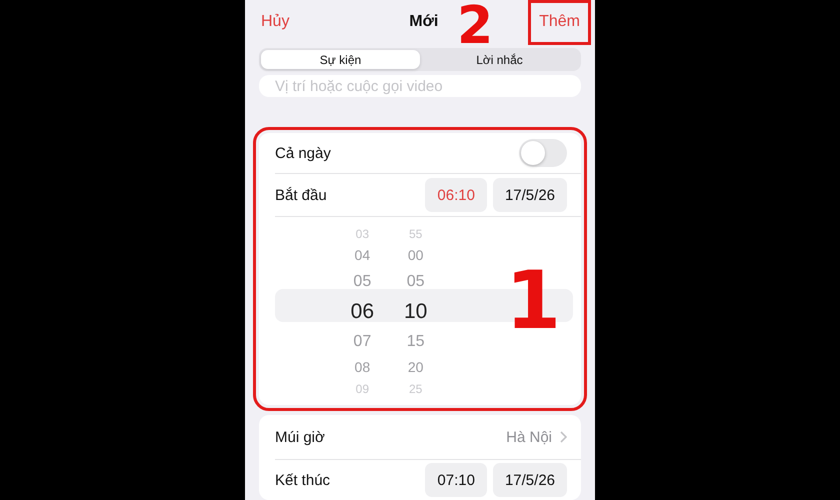  What do you see at coordinates (420, 86) in the screenshot?
I see `location-field: Vị trí hoặc cuộc gọi video` at bounding box center [420, 86].